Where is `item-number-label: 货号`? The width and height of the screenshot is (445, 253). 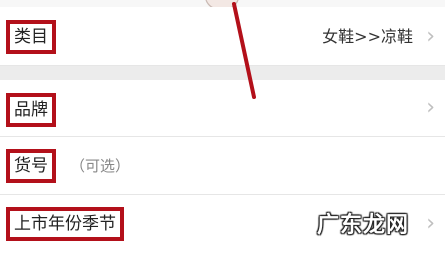 item-number-label: 货号 is located at coordinates (31, 166).